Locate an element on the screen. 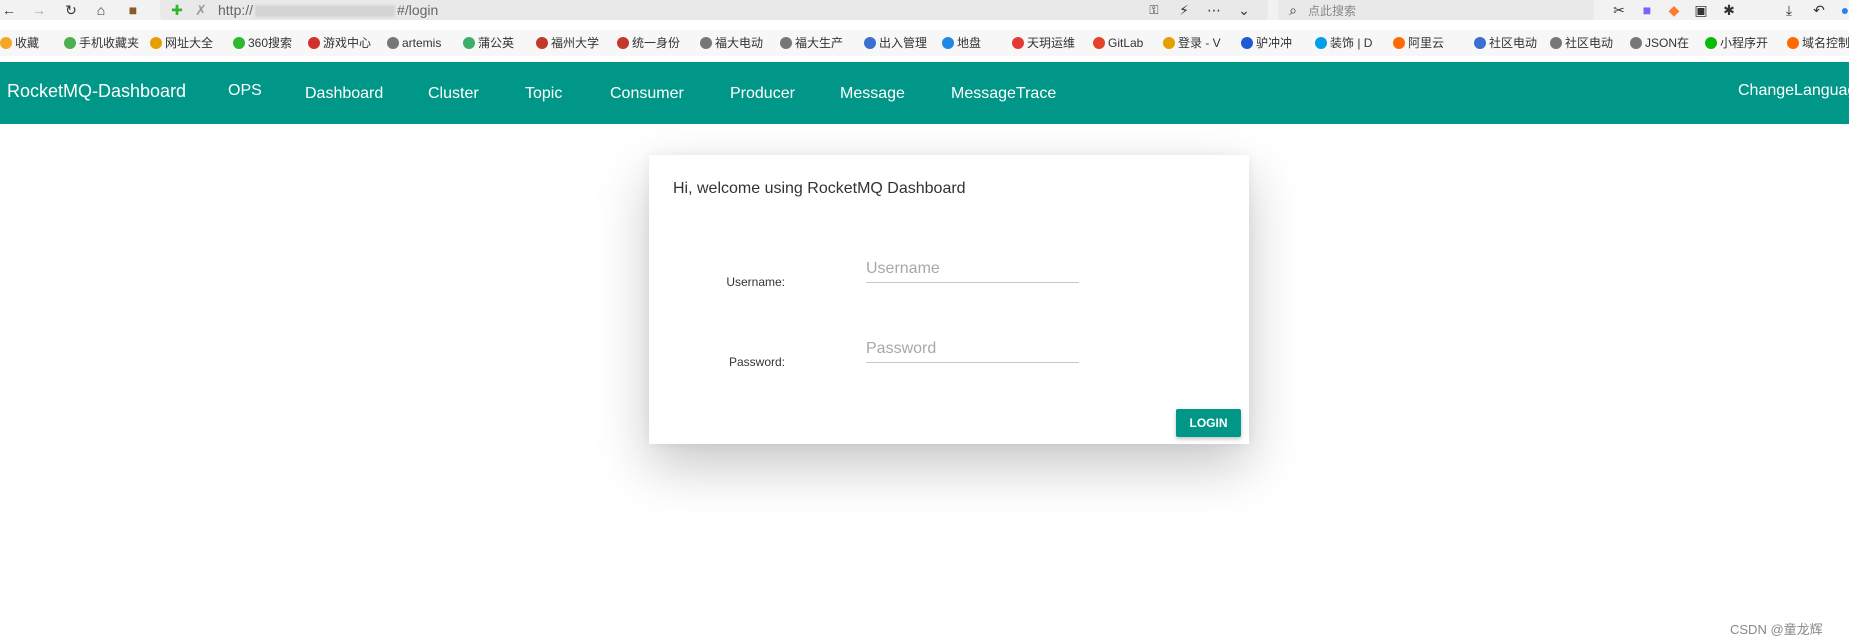 Image resolution: width=1849 pixels, height=644 pixels. reload-icon: ↻ is located at coordinates (71, 10).